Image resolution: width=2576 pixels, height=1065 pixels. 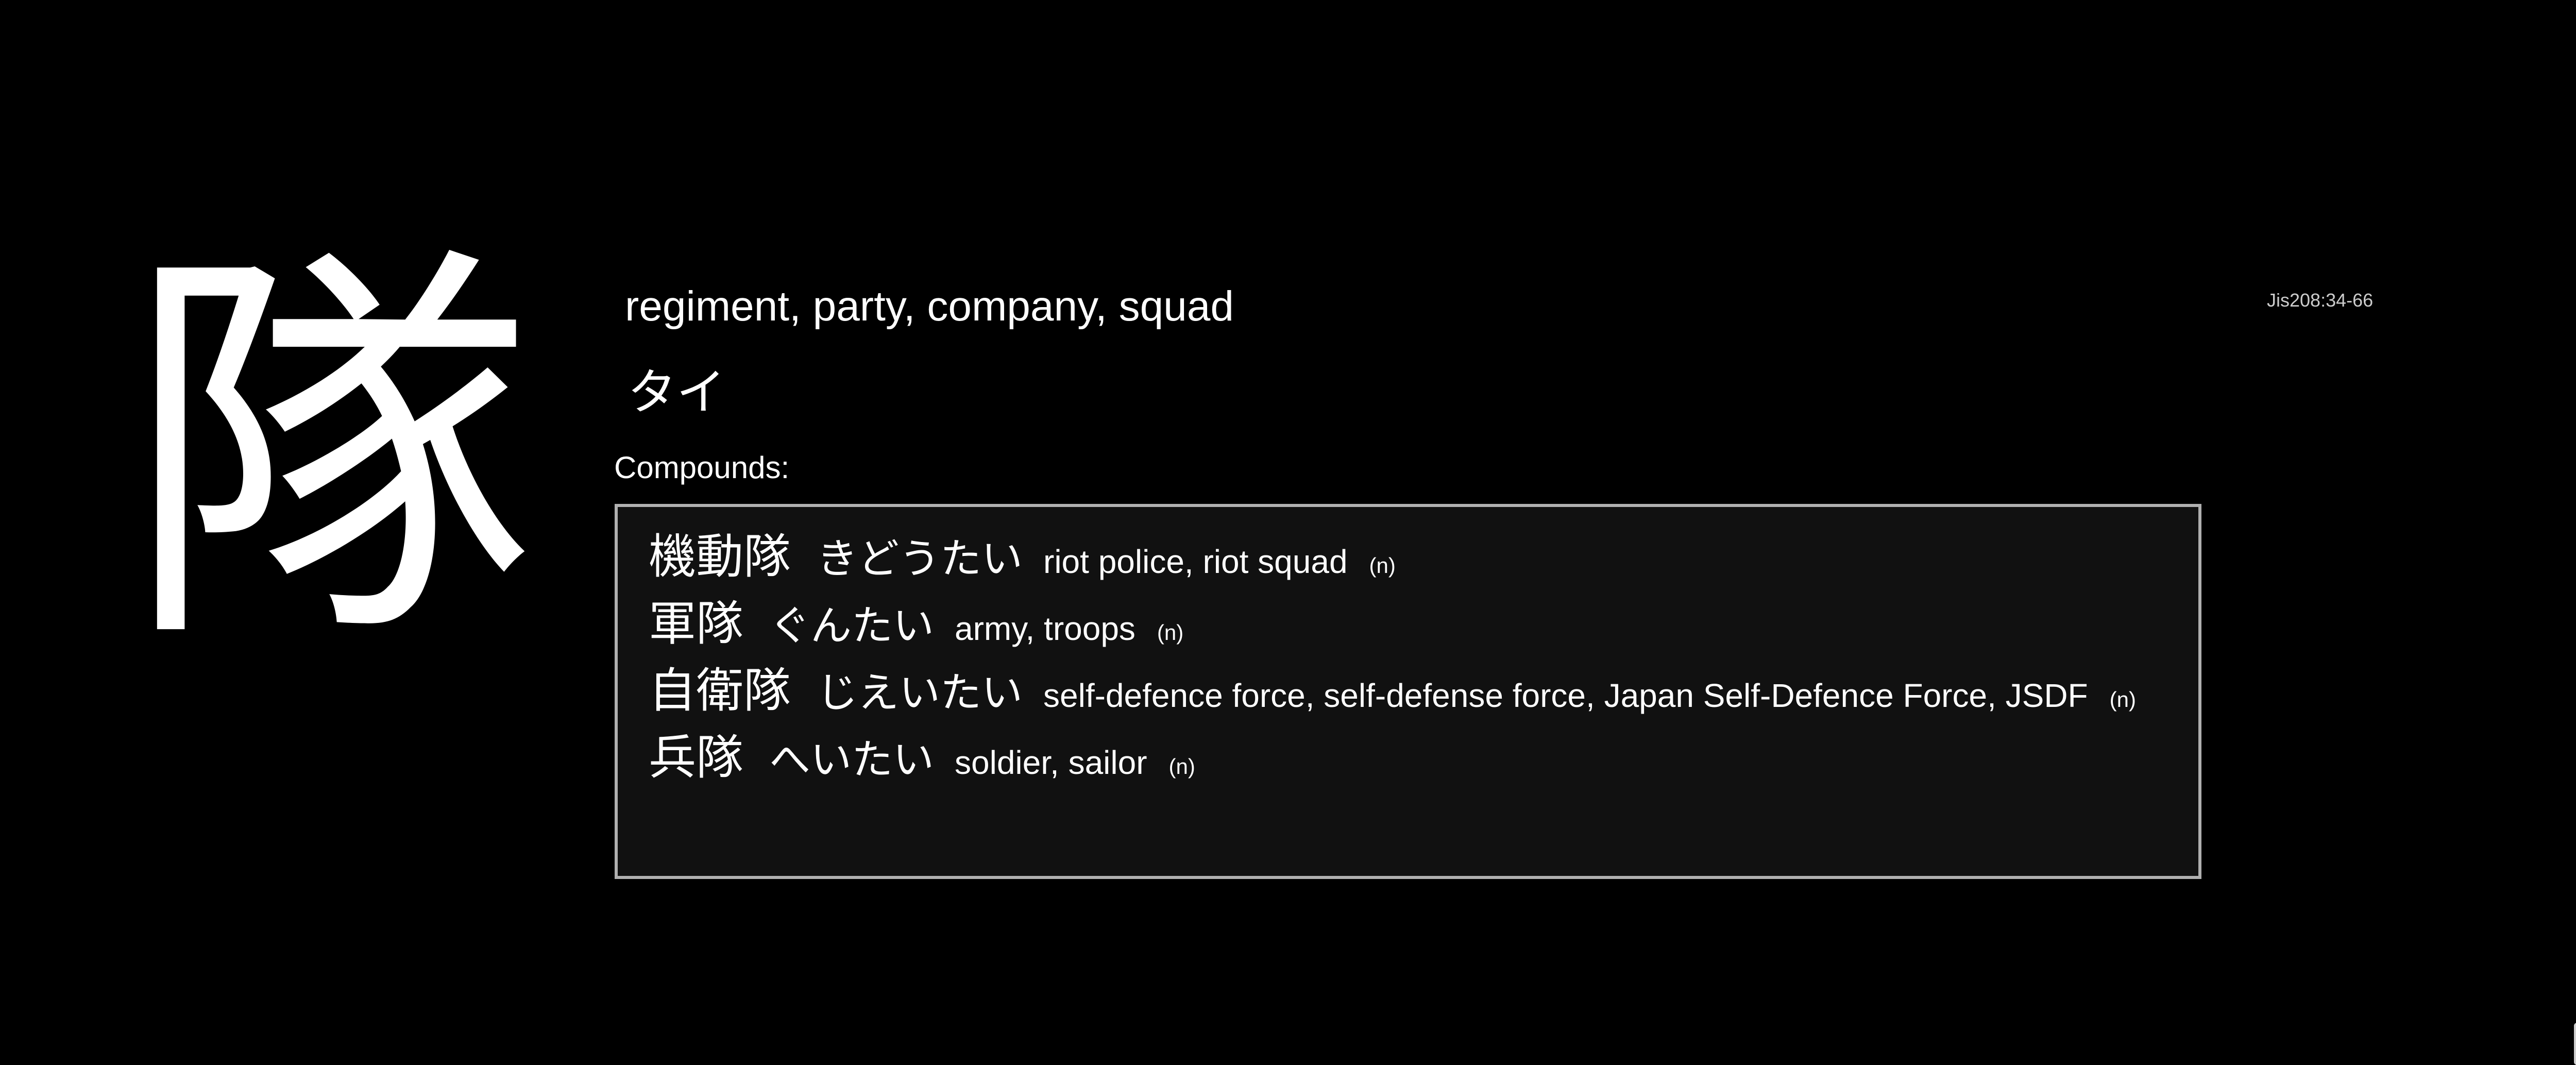 I want to click on compound-reading: きどうたい, so click(x=920, y=559).